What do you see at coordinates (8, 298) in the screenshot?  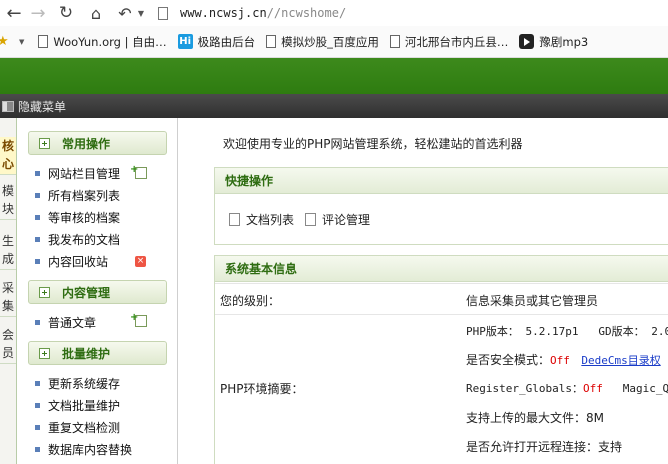 I see `tab-collect: 采集` at bounding box center [8, 298].